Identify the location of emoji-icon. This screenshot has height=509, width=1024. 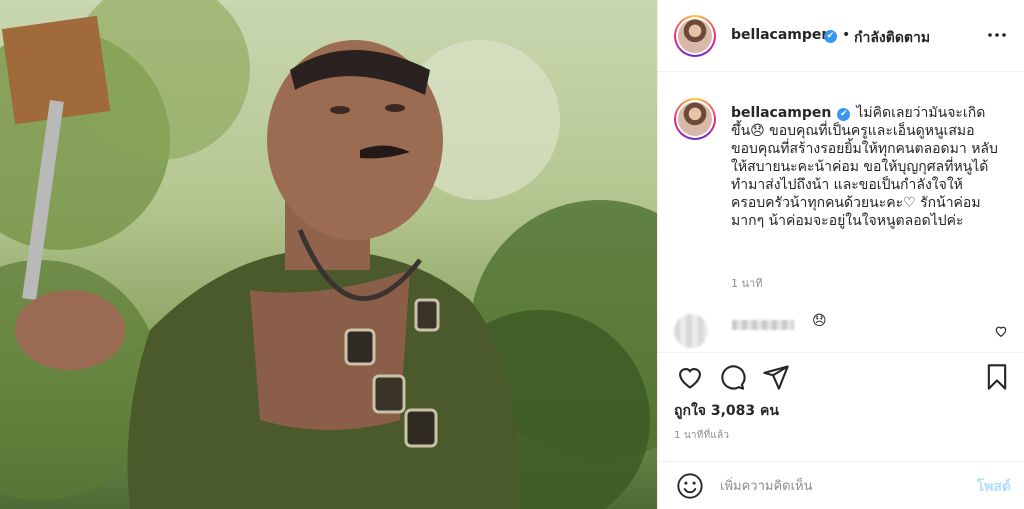
(690, 486).